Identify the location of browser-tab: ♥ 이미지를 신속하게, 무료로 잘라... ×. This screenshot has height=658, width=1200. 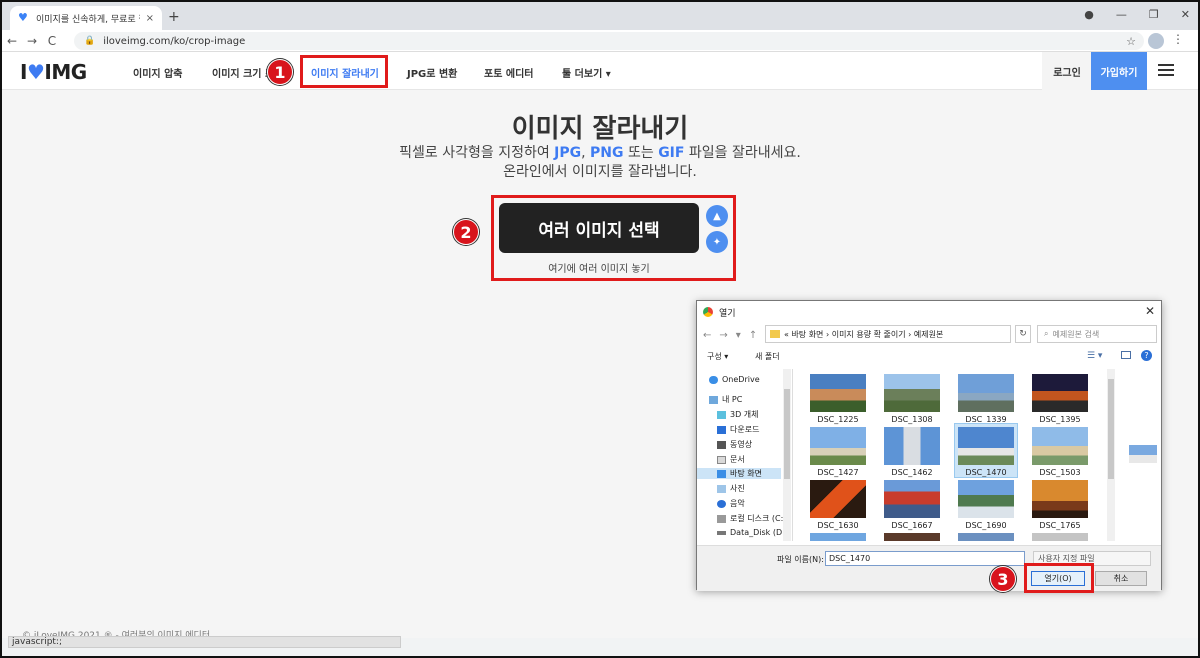
(86, 18).